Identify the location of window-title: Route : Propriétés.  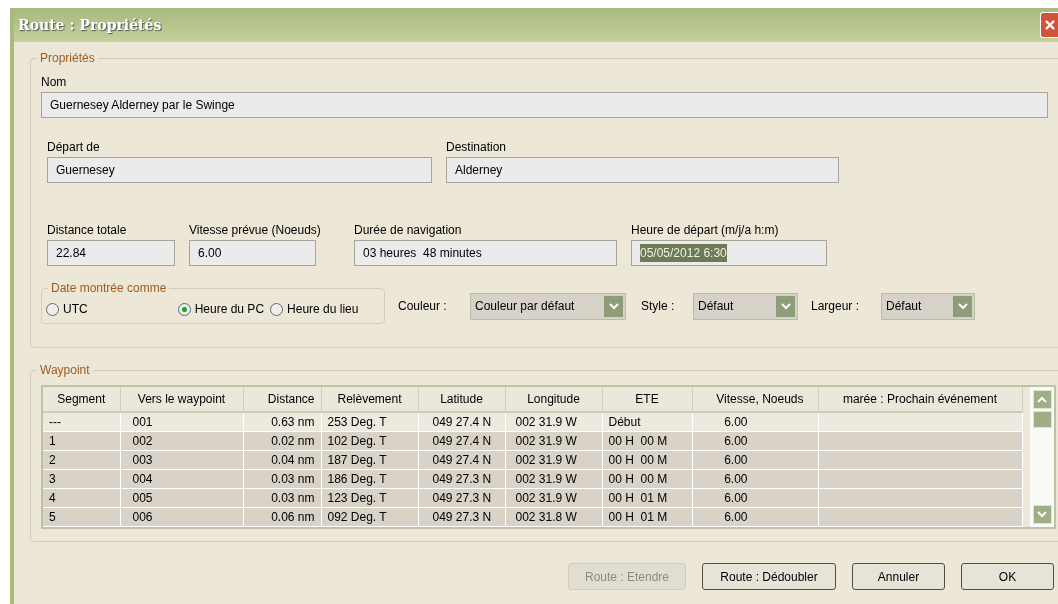
(90, 25).